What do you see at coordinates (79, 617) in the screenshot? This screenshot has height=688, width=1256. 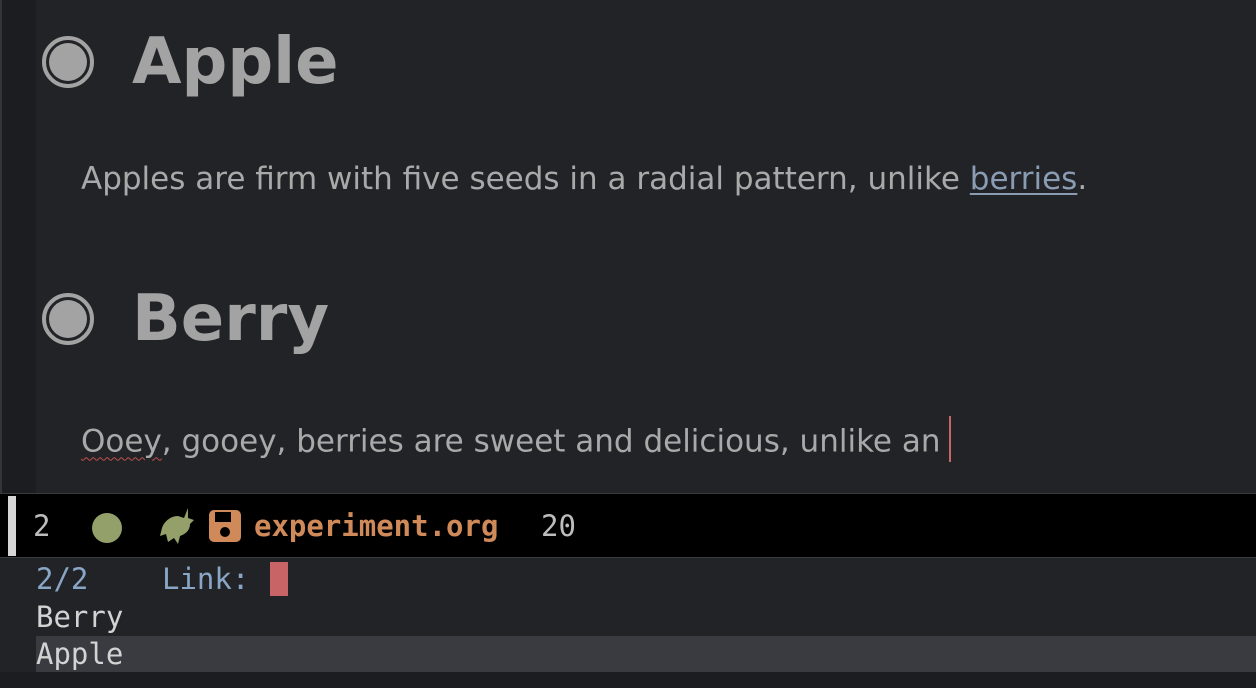 I see `candidate-berry: Berry` at bounding box center [79, 617].